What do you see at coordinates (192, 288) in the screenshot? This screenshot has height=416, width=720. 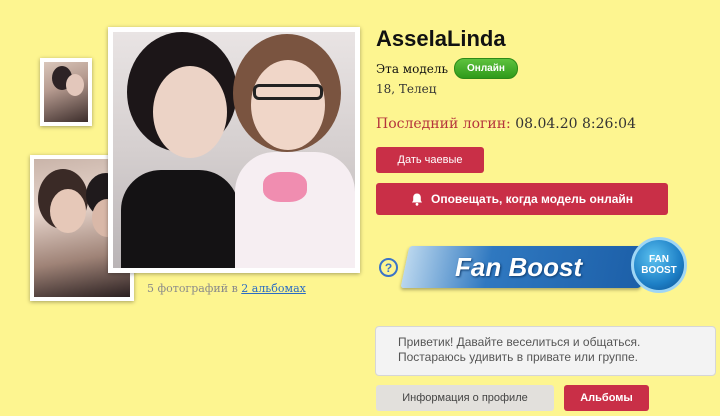 I see `photo-count-text: 5 фотографий в` at bounding box center [192, 288].